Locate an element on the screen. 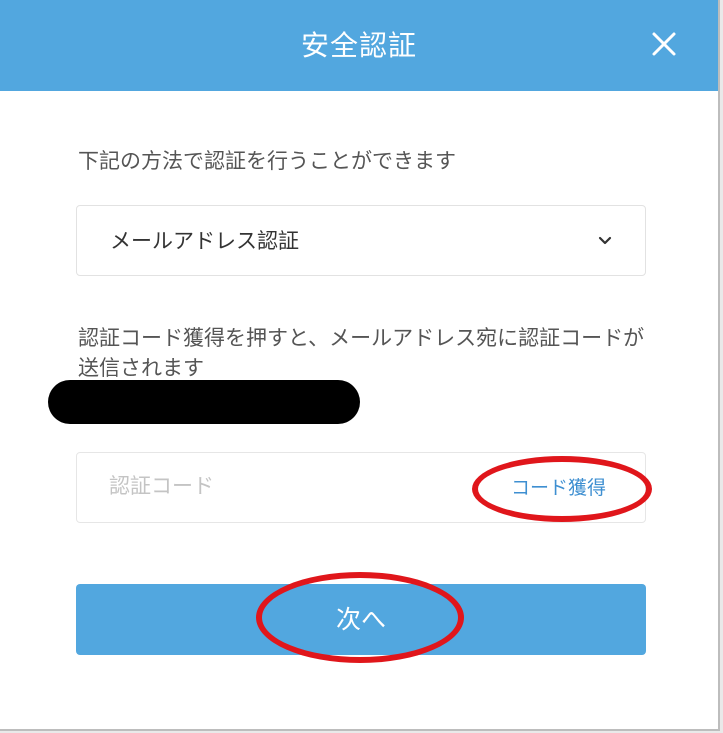 The height and width of the screenshot is (733, 723). chevron-down-icon is located at coordinates (605, 240).